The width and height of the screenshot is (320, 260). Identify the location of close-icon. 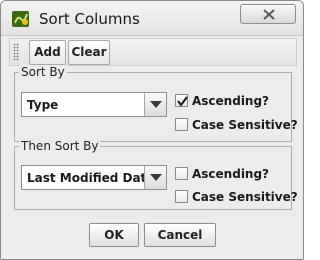
(269, 14).